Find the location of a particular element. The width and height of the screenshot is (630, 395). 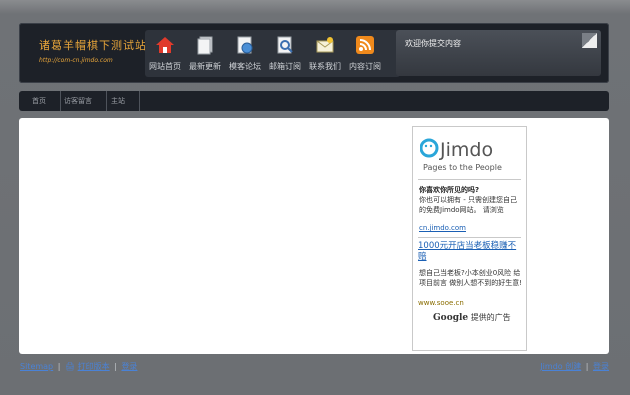

nav-rss: 内容订阅 is located at coordinates (365, 53).